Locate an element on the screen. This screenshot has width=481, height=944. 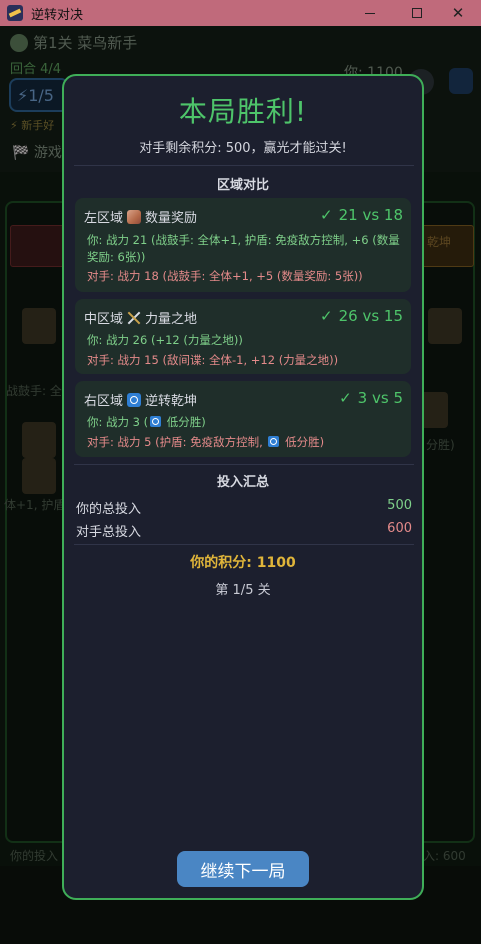
zone-name: 右区域 is located at coordinates (104, 401).